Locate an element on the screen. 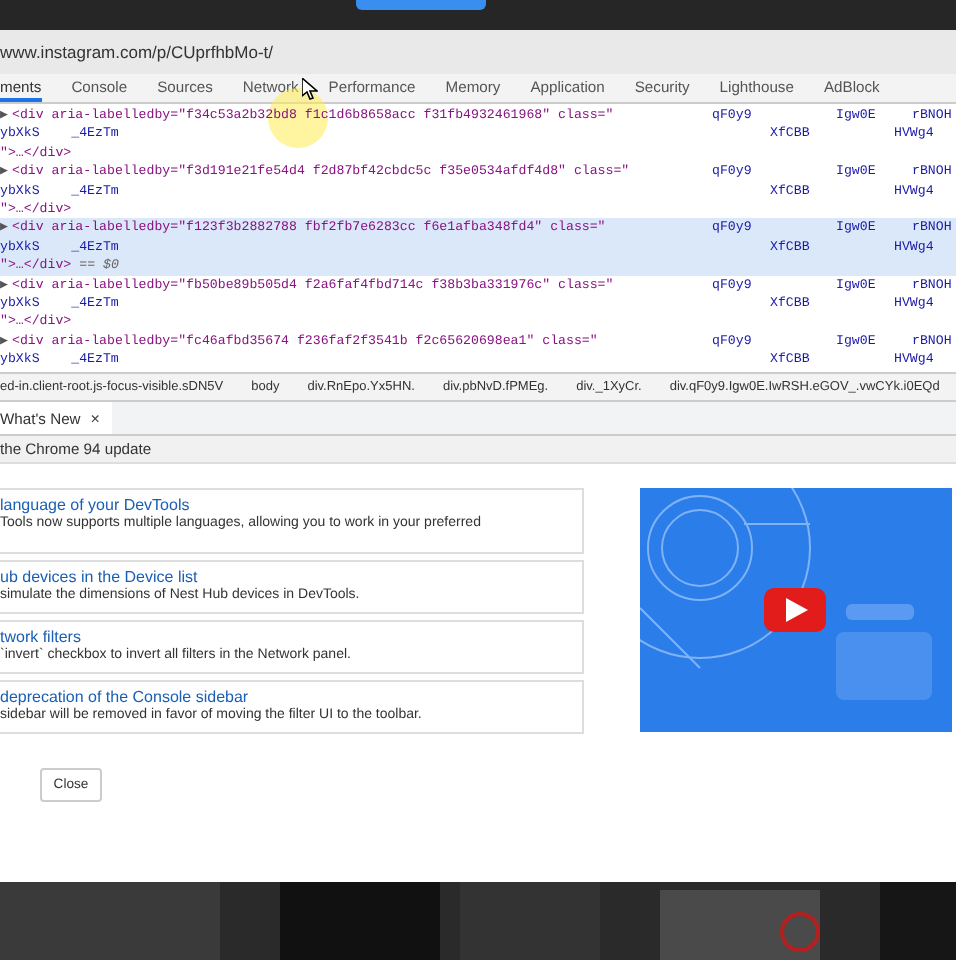  feature-link: deprecation of the Console sidebar is located at coordinates (291, 697).